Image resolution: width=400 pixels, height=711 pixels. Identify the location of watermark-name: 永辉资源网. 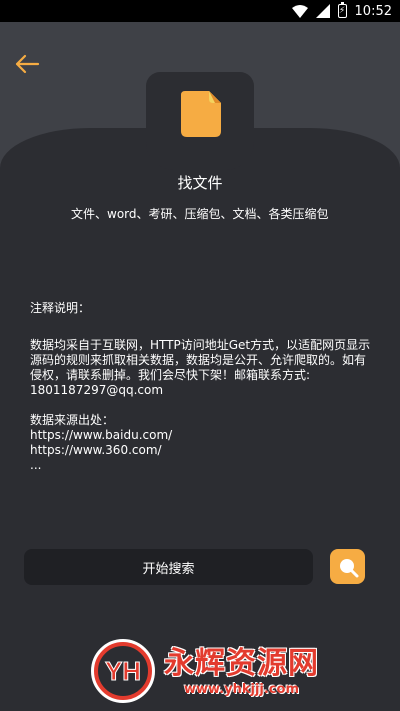
(241, 663).